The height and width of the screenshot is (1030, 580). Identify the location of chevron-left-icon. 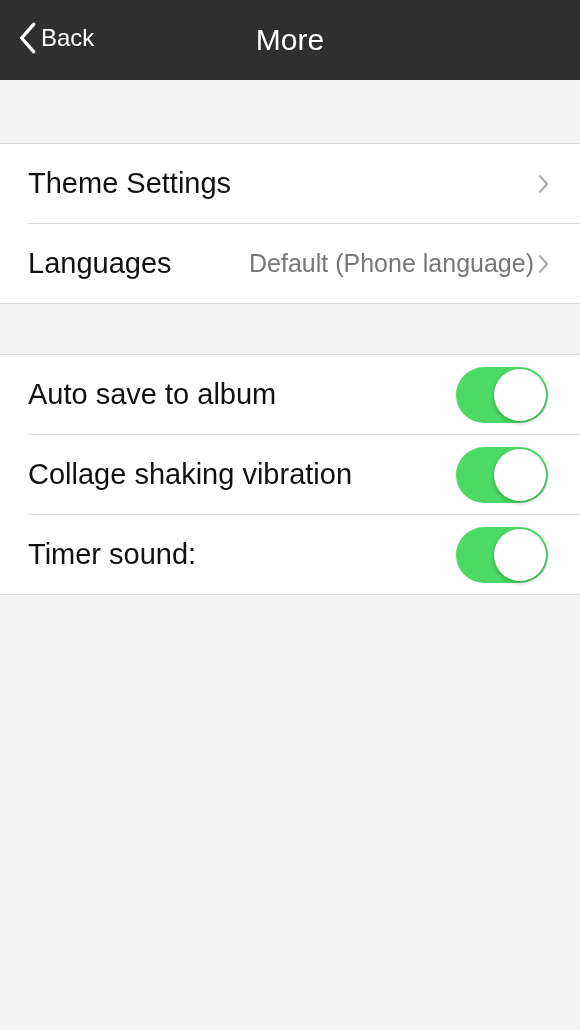
(28, 38).